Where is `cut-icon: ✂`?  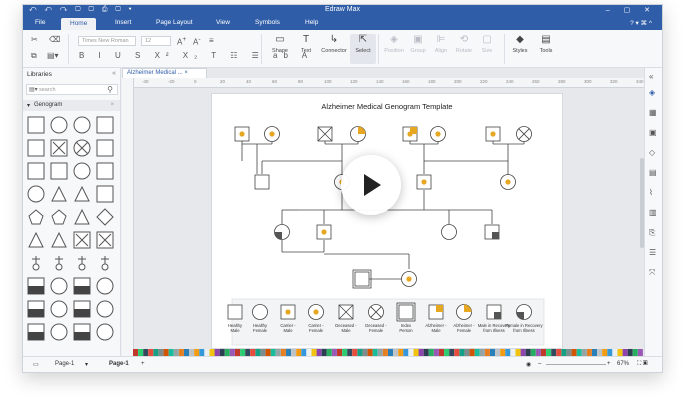
cut-icon: ✂ is located at coordinates (34, 39).